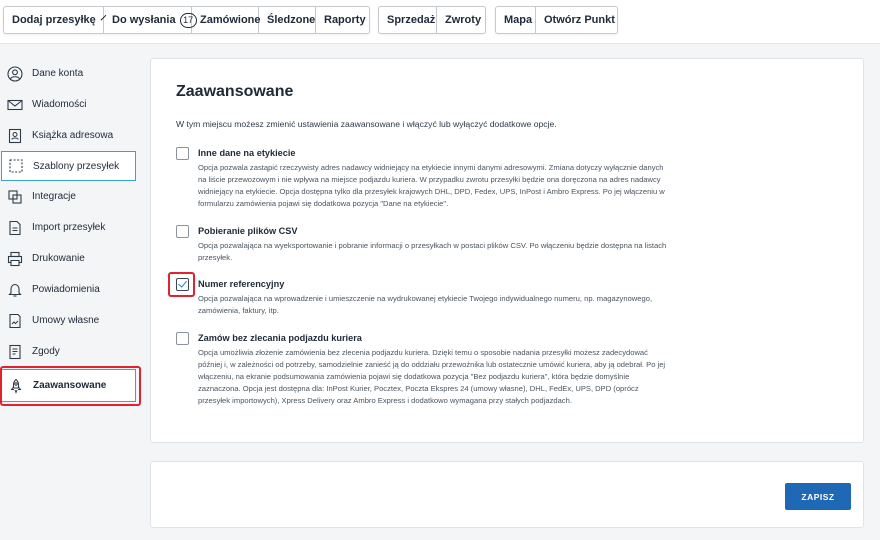 The image size is (880, 540). I want to click on ordered-button: Zamówione, so click(226, 20).